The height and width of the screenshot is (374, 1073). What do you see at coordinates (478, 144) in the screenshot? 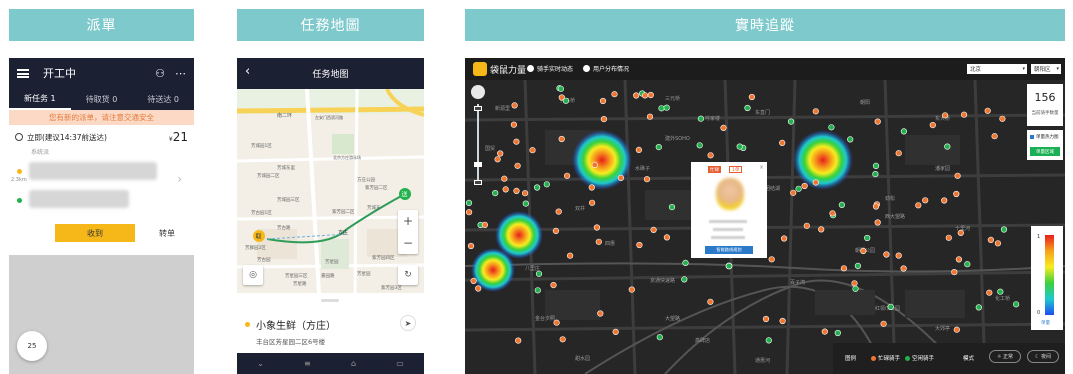
I see `zoom-slider` at bounding box center [478, 144].